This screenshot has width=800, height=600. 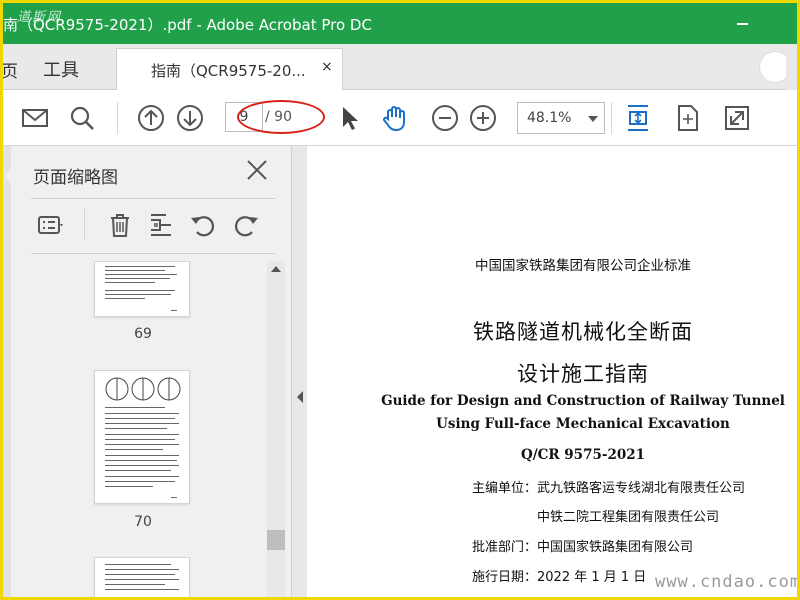 What do you see at coordinates (726, 582) in the screenshot?
I see `site-watermark: www.cndao.com` at bounding box center [726, 582].